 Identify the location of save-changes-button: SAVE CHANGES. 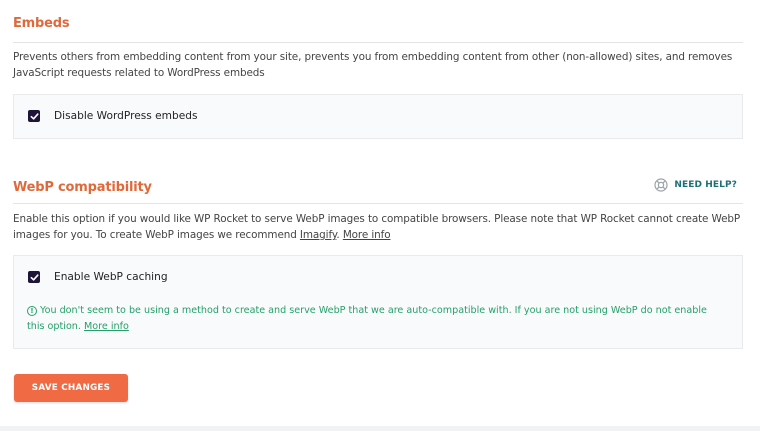
(71, 388).